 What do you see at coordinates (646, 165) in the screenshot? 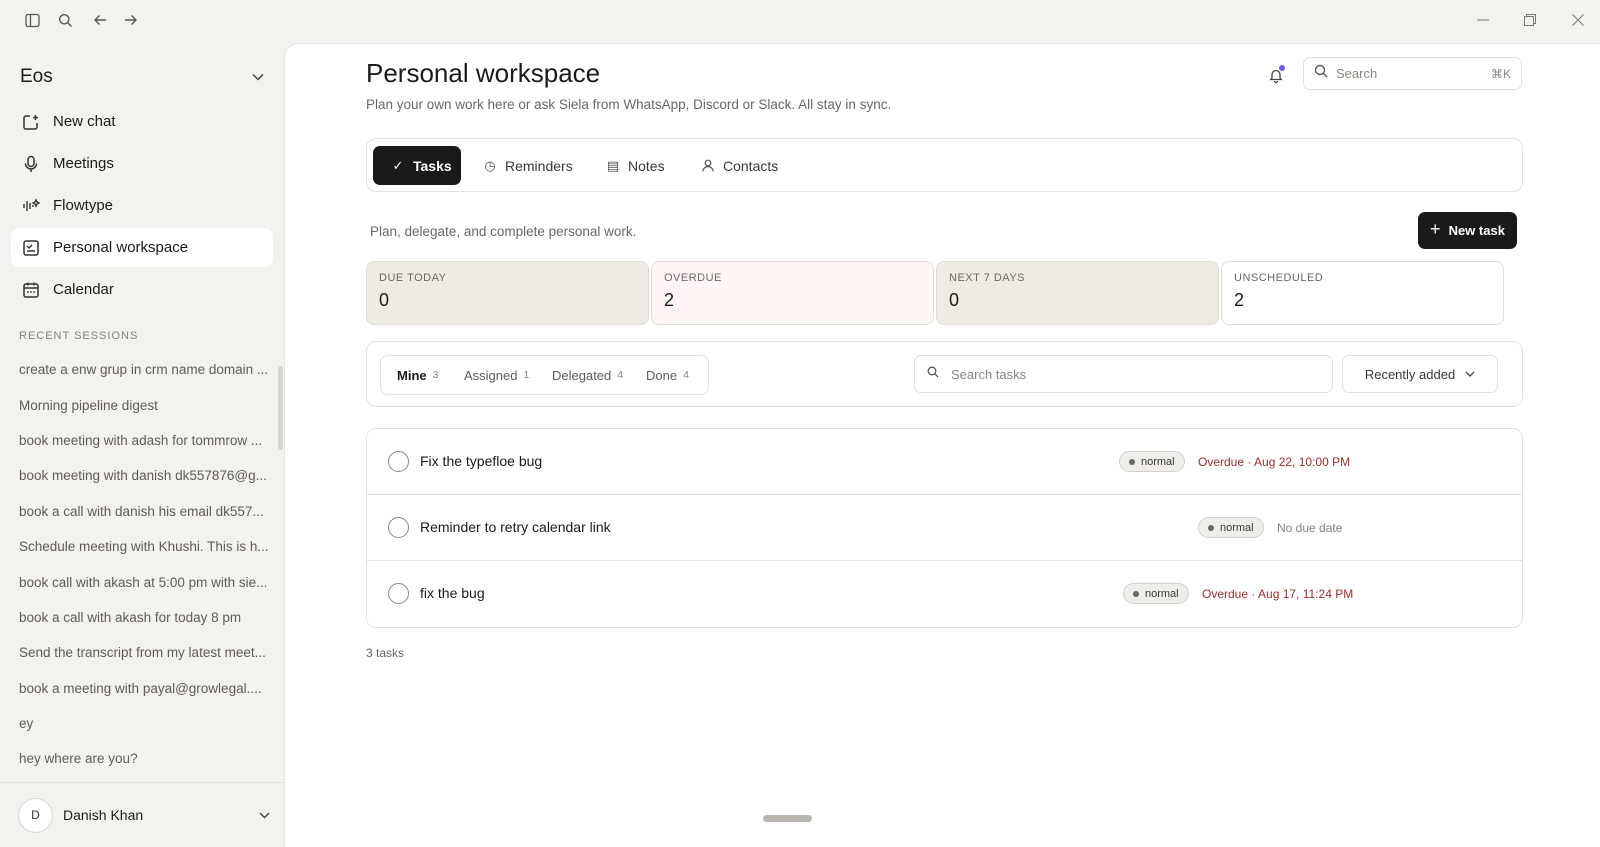
I see `tab-label: Notes` at bounding box center [646, 165].